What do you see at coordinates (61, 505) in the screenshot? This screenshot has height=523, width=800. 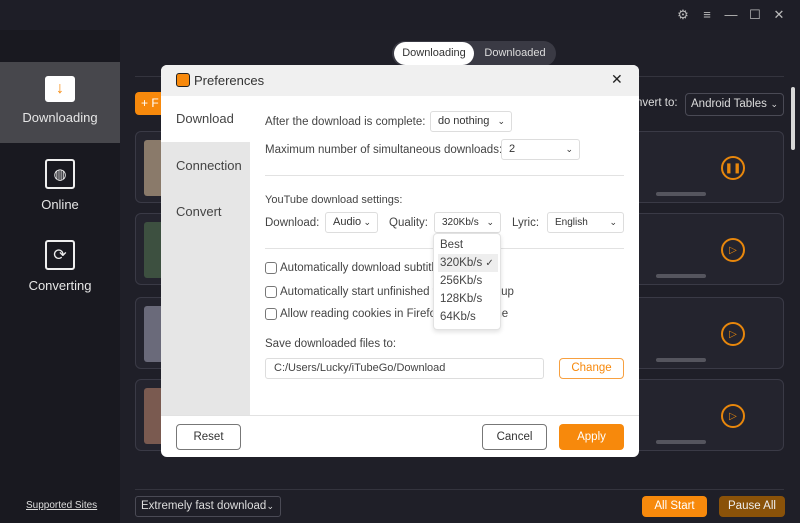 I see `supported-sites-link: Supported Sites` at bounding box center [61, 505].